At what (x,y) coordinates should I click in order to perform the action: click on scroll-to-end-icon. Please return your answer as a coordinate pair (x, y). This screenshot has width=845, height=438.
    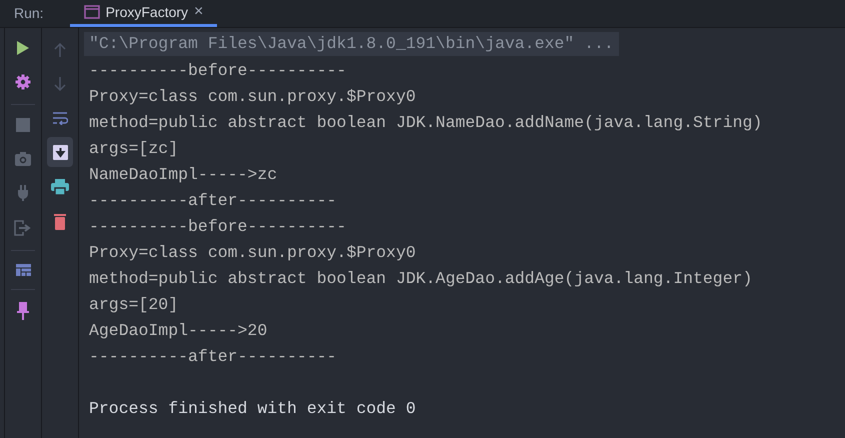
    Looking at the image, I should click on (60, 152).